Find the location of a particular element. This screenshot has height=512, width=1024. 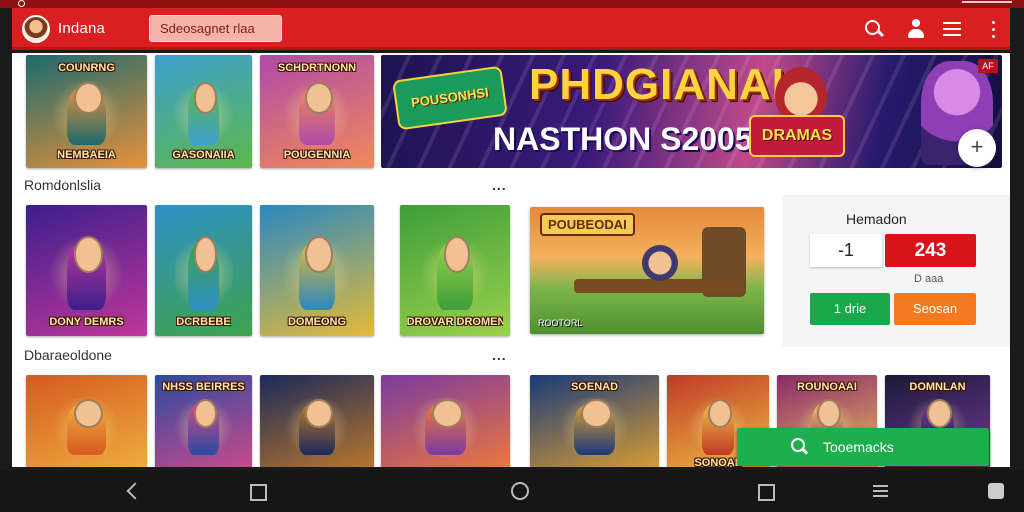

game-title: POUBEODAI is located at coordinates (587, 224).